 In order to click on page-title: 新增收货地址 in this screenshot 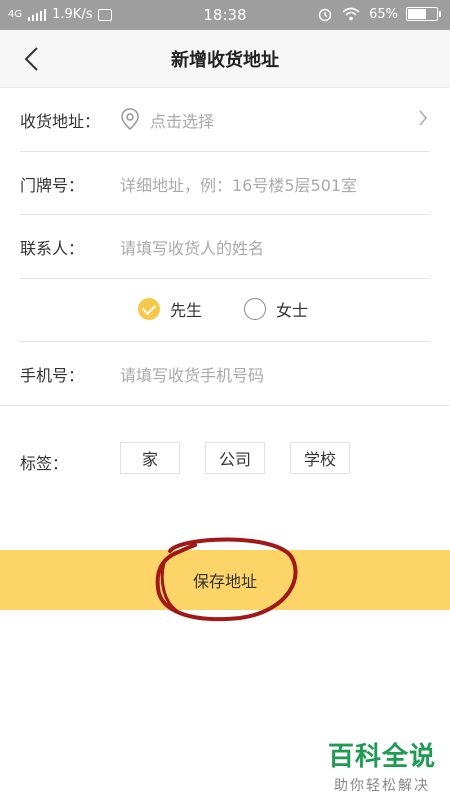, I will do `click(225, 60)`.